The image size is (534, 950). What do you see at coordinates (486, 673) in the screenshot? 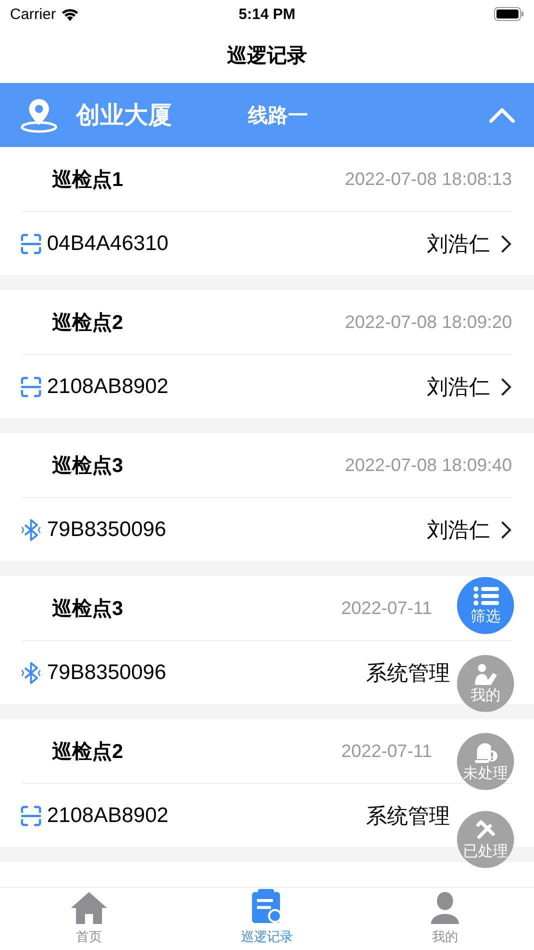
I see `person-reading-icon` at bounding box center [486, 673].